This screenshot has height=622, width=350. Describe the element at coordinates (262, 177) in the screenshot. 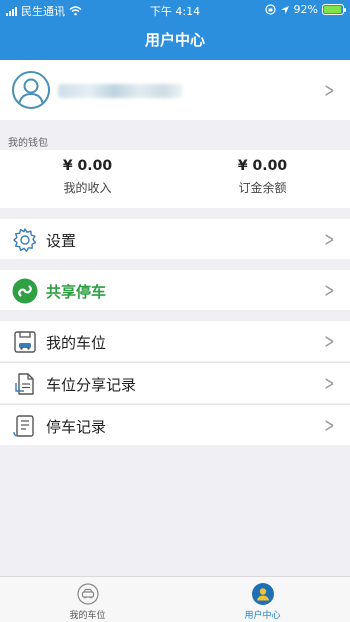

I see `deposit-block: ¥ 0.00 订金余额` at that location.